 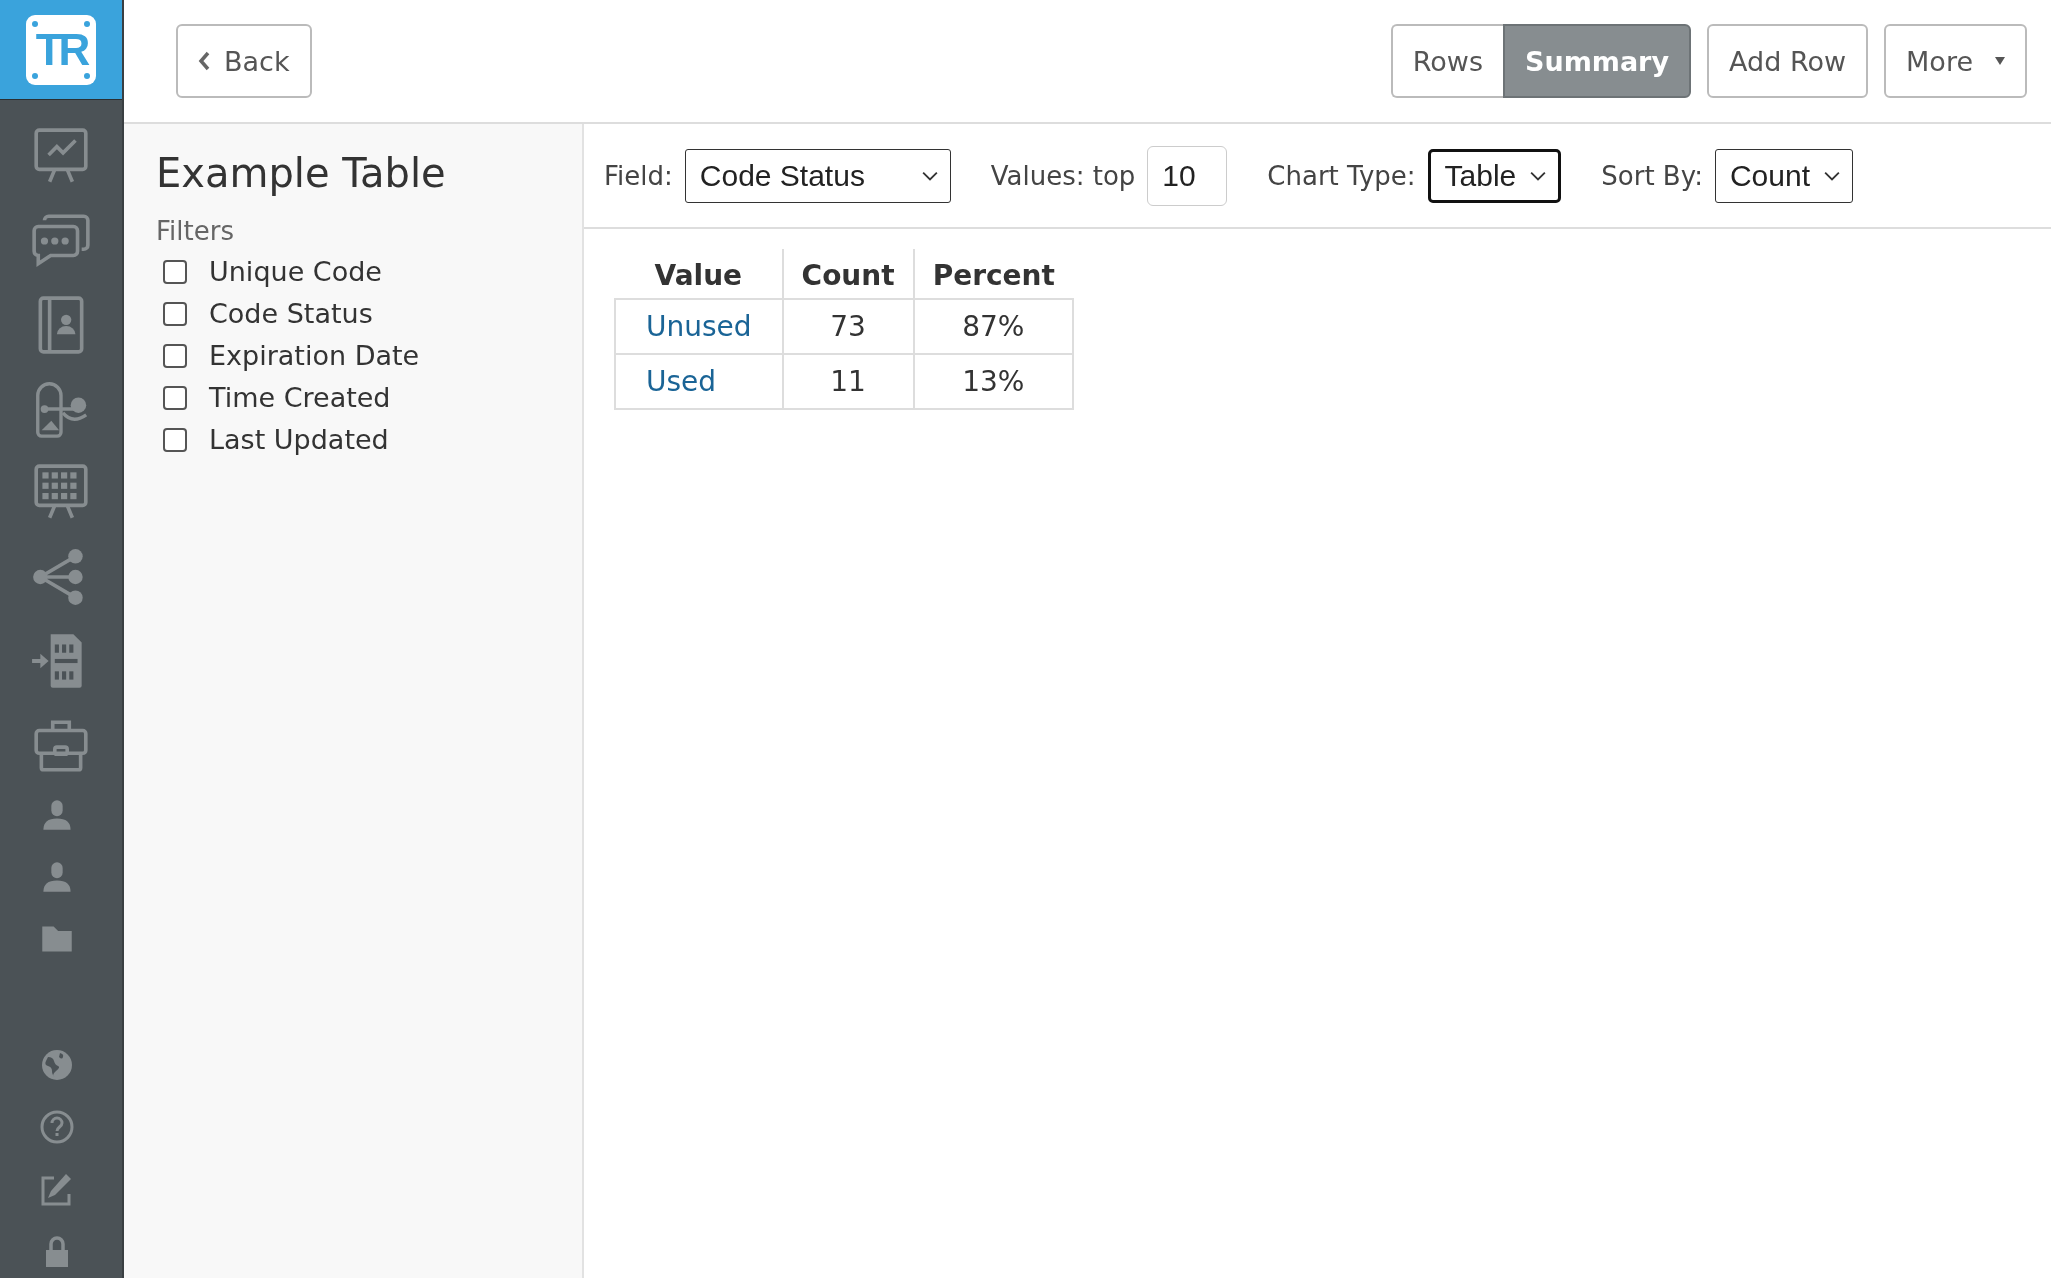 I want to click on control-label: Sort By:, so click(x=1652, y=175).